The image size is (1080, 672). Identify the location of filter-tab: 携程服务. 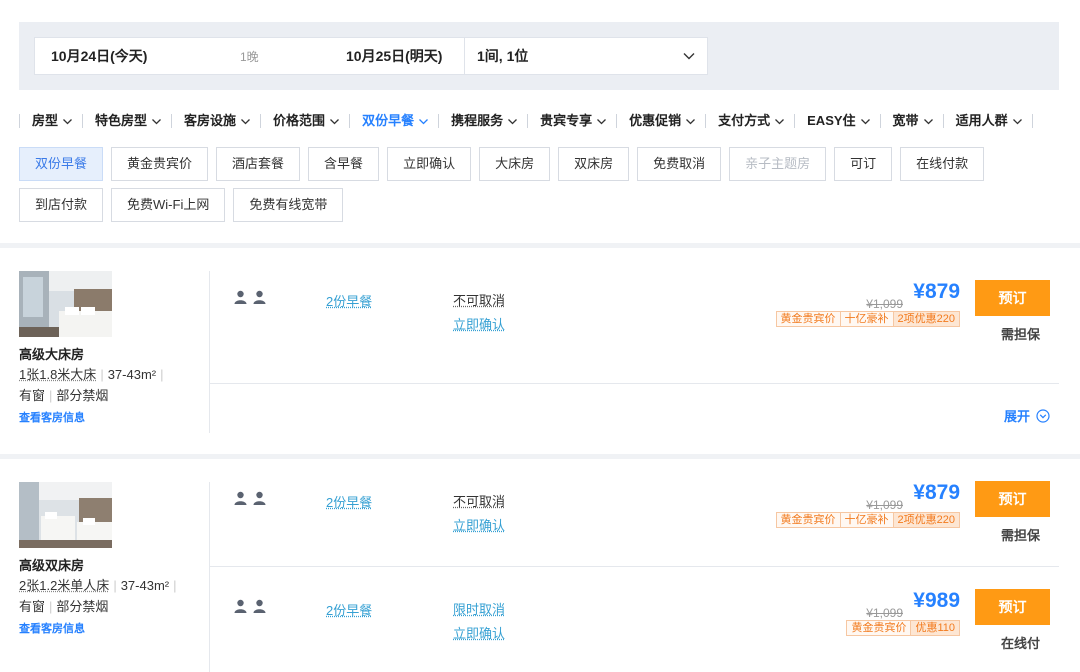
(482, 121).